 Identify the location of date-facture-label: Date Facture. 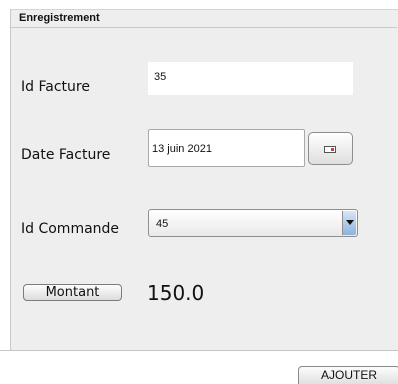
(66, 155).